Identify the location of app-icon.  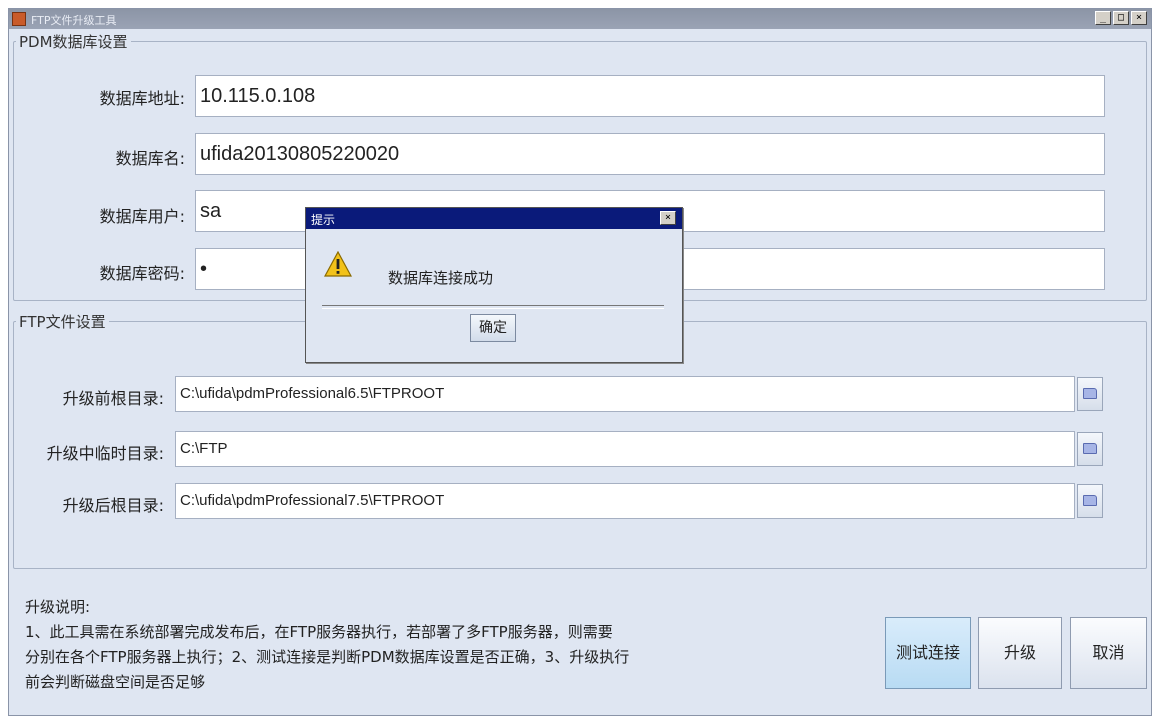
(19, 19).